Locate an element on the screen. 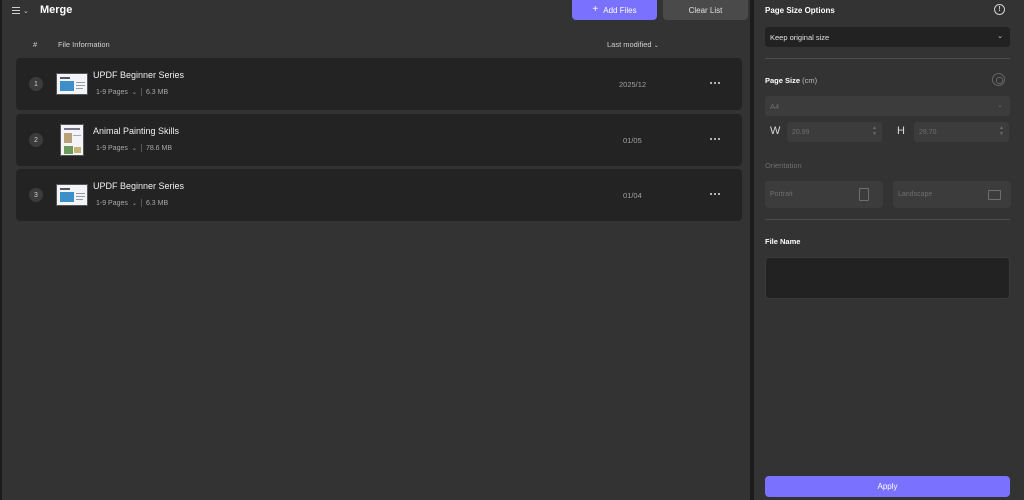  file-size: 78.6 MB is located at coordinates (159, 148).